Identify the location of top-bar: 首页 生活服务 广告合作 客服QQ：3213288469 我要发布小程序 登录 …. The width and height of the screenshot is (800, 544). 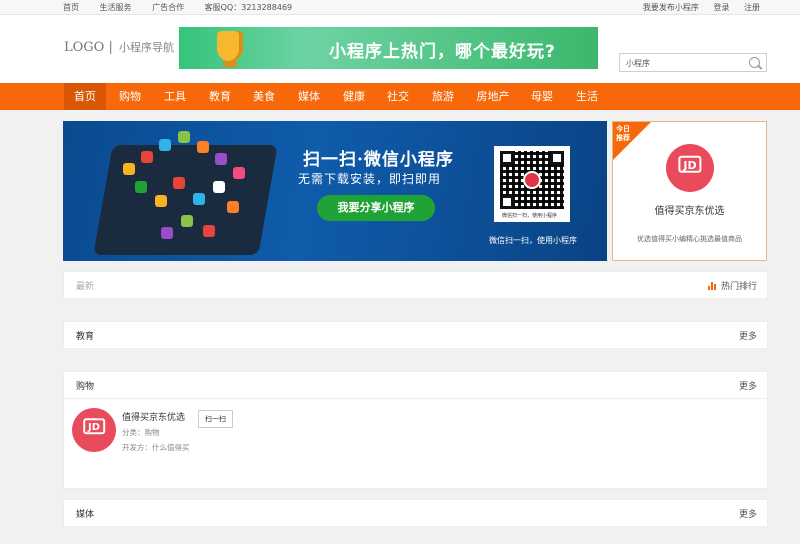
(400, 7).